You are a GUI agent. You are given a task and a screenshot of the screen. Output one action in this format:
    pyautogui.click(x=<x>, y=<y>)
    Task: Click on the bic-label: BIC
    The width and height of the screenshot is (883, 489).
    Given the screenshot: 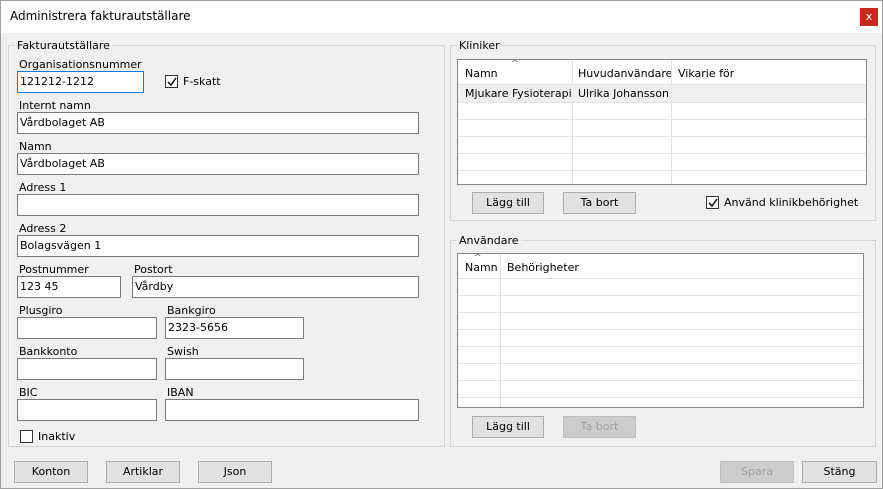 What is the action you would take?
    pyautogui.click(x=28, y=392)
    